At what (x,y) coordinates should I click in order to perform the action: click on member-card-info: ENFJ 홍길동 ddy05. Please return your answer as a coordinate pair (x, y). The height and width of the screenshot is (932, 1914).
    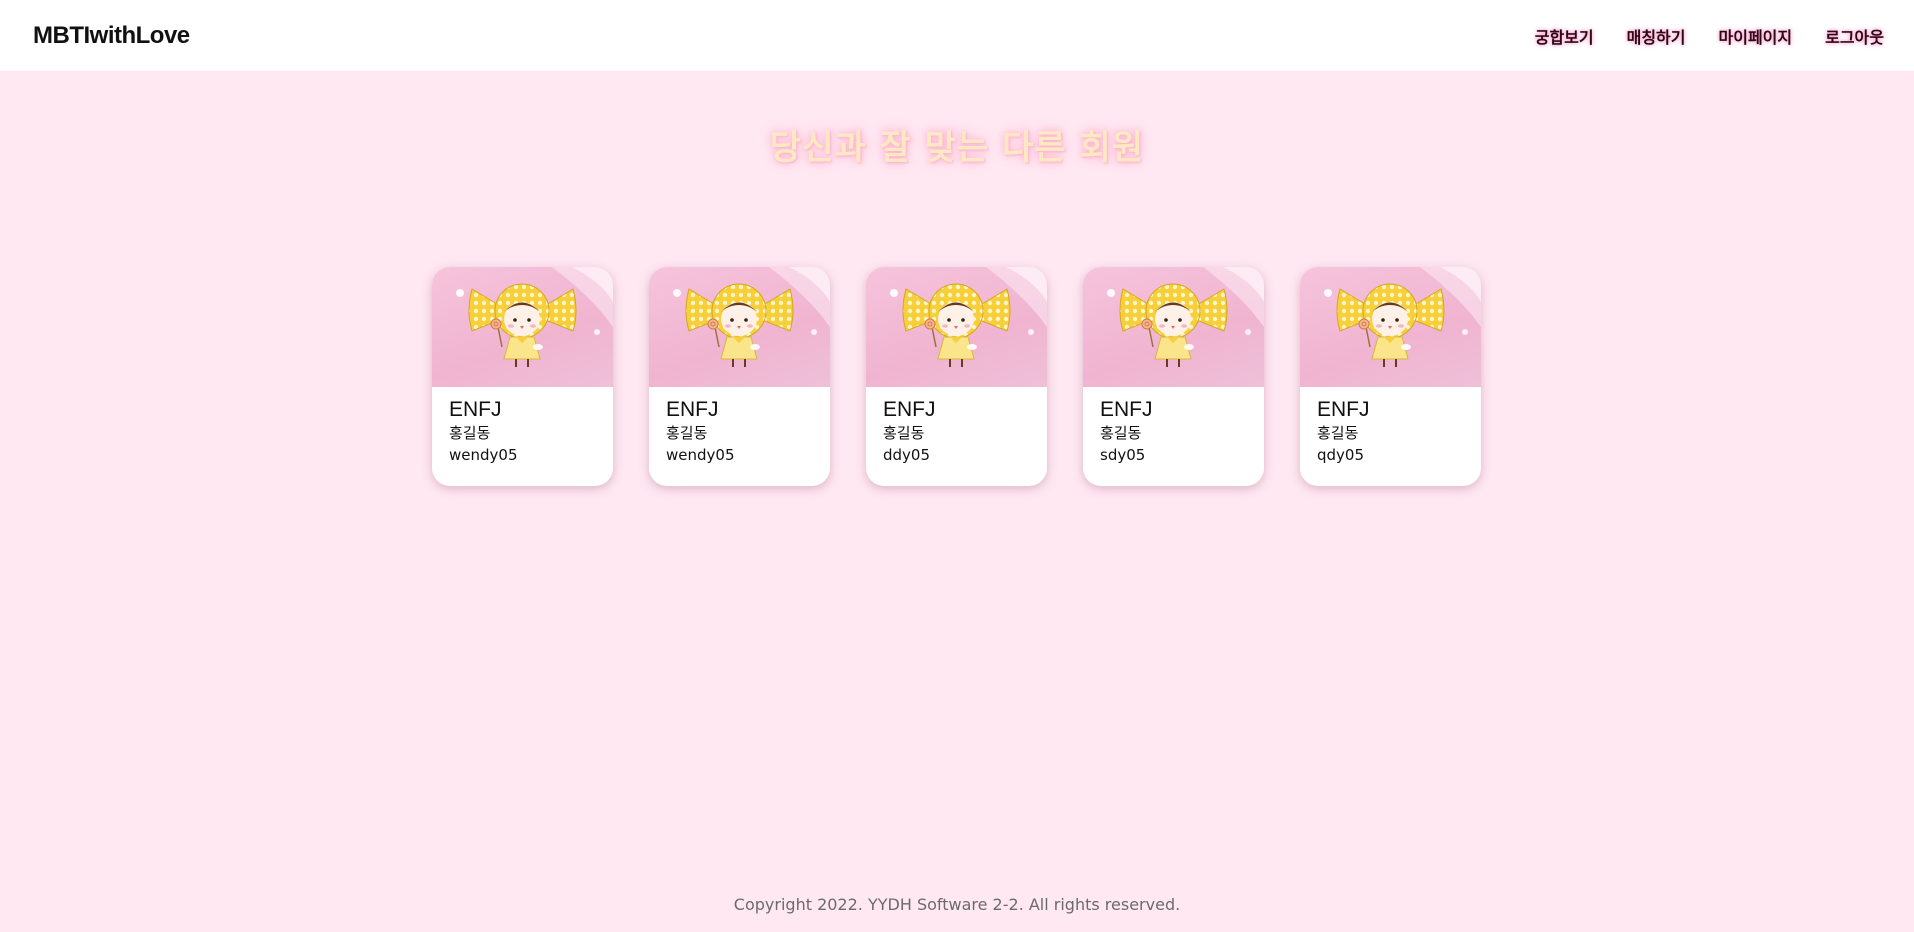
    Looking at the image, I should click on (956, 426).